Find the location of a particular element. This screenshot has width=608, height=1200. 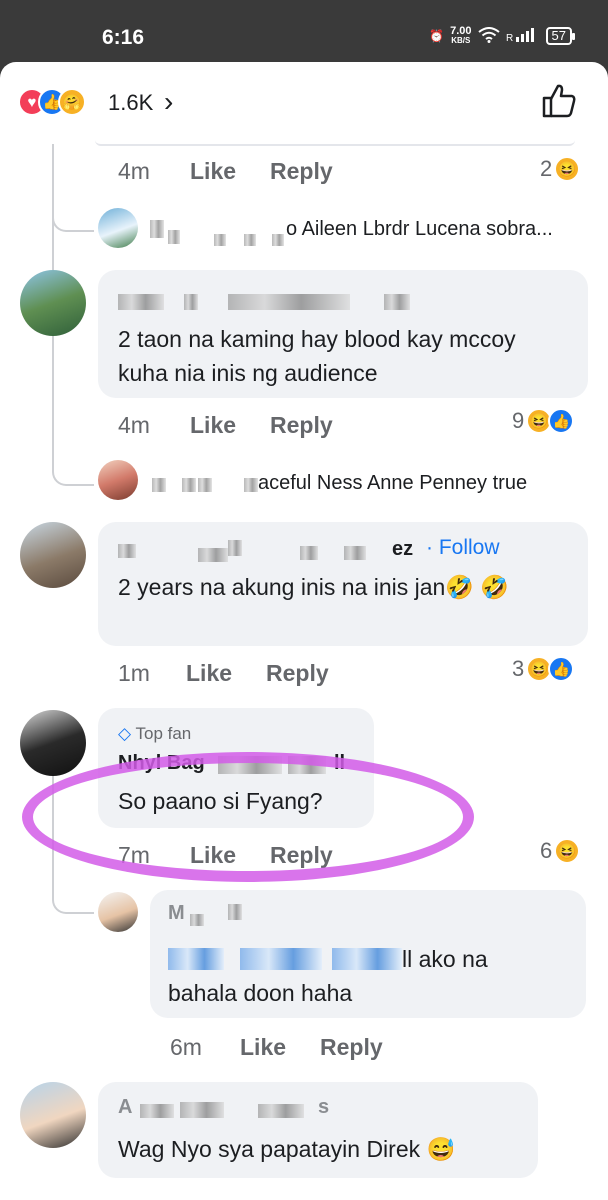

reaction-count: 6 is located at coordinates (546, 850).